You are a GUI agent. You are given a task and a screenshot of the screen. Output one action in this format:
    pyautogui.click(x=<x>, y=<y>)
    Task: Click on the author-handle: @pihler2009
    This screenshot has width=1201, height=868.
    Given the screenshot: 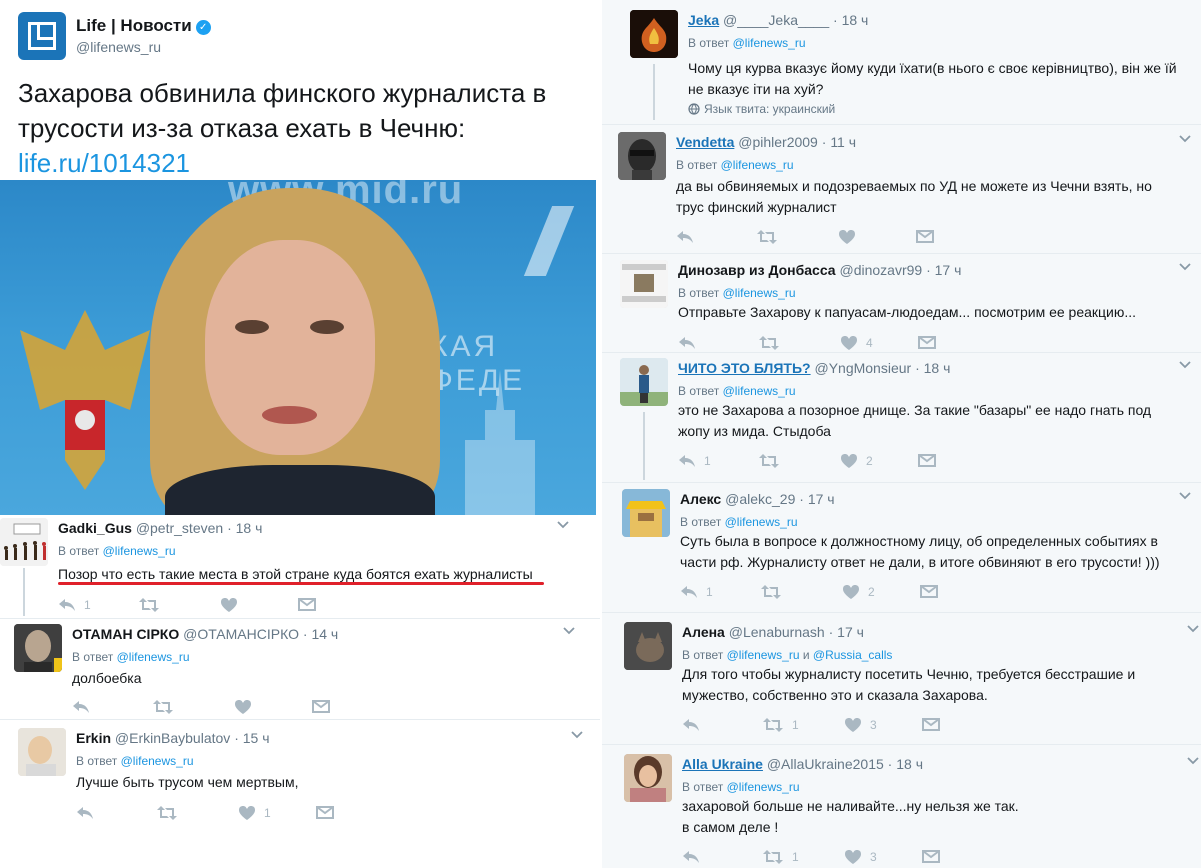 What is the action you would take?
    pyautogui.click(x=778, y=142)
    